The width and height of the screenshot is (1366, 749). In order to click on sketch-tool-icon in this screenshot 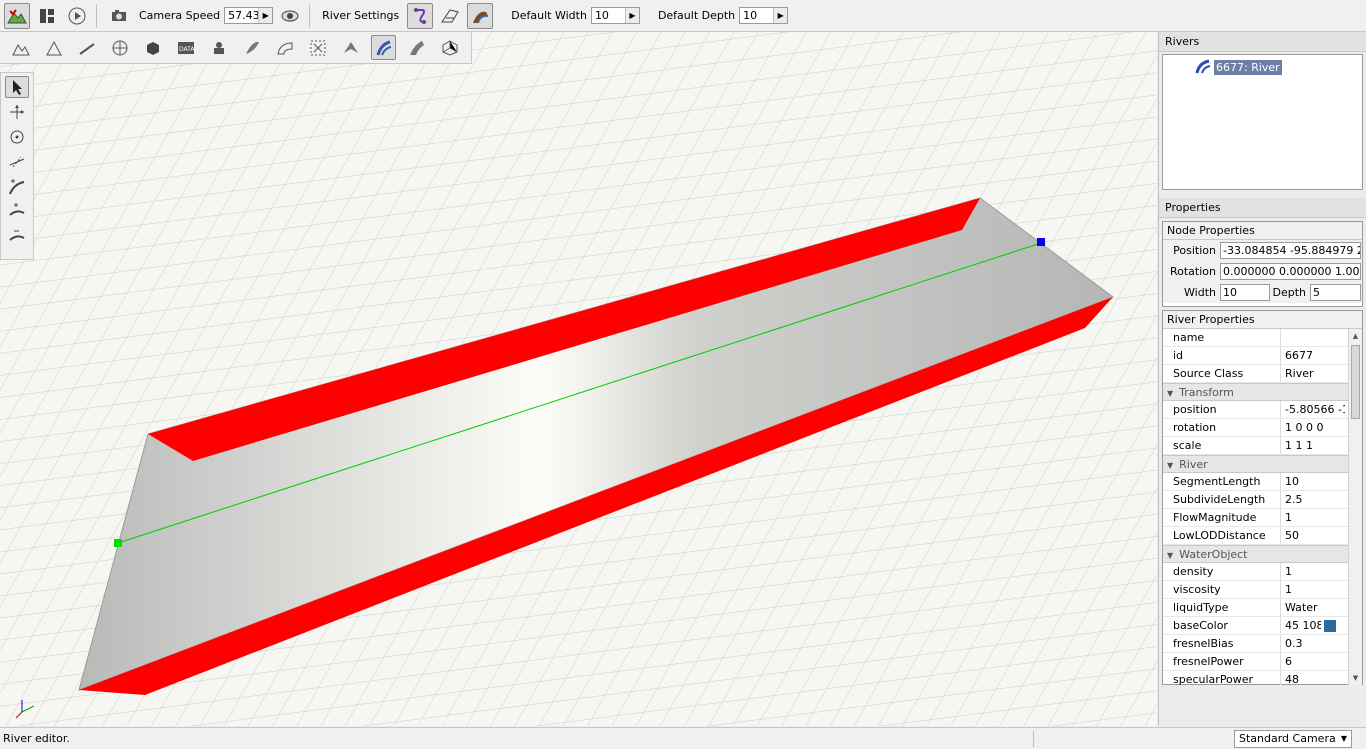, I will do `click(119, 47)`.